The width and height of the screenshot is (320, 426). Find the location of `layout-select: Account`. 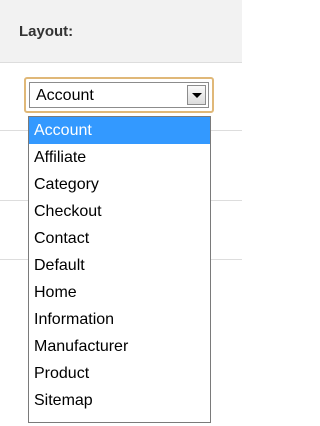

layout-select: Account is located at coordinates (119, 95).